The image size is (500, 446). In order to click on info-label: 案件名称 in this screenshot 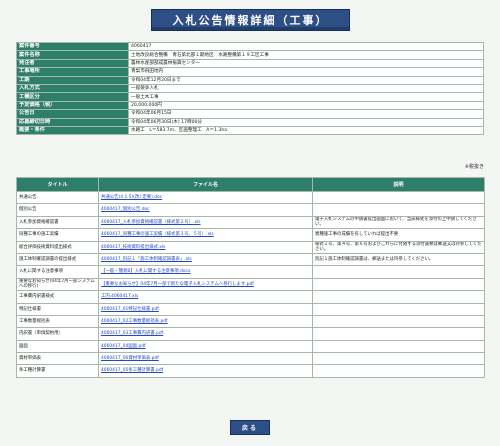, I will do `click(72, 55)`.